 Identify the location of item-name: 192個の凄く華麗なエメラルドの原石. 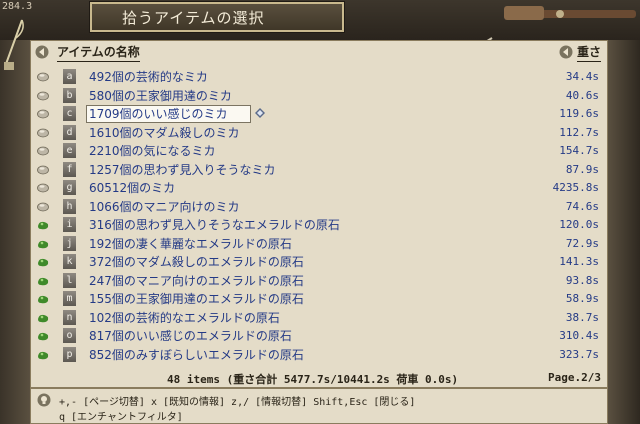
(190, 243).